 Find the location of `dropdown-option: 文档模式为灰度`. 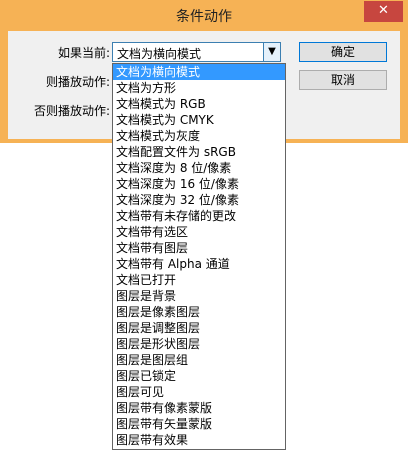

dropdown-option: 文档模式为灰度 is located at coordinates (199, 136).